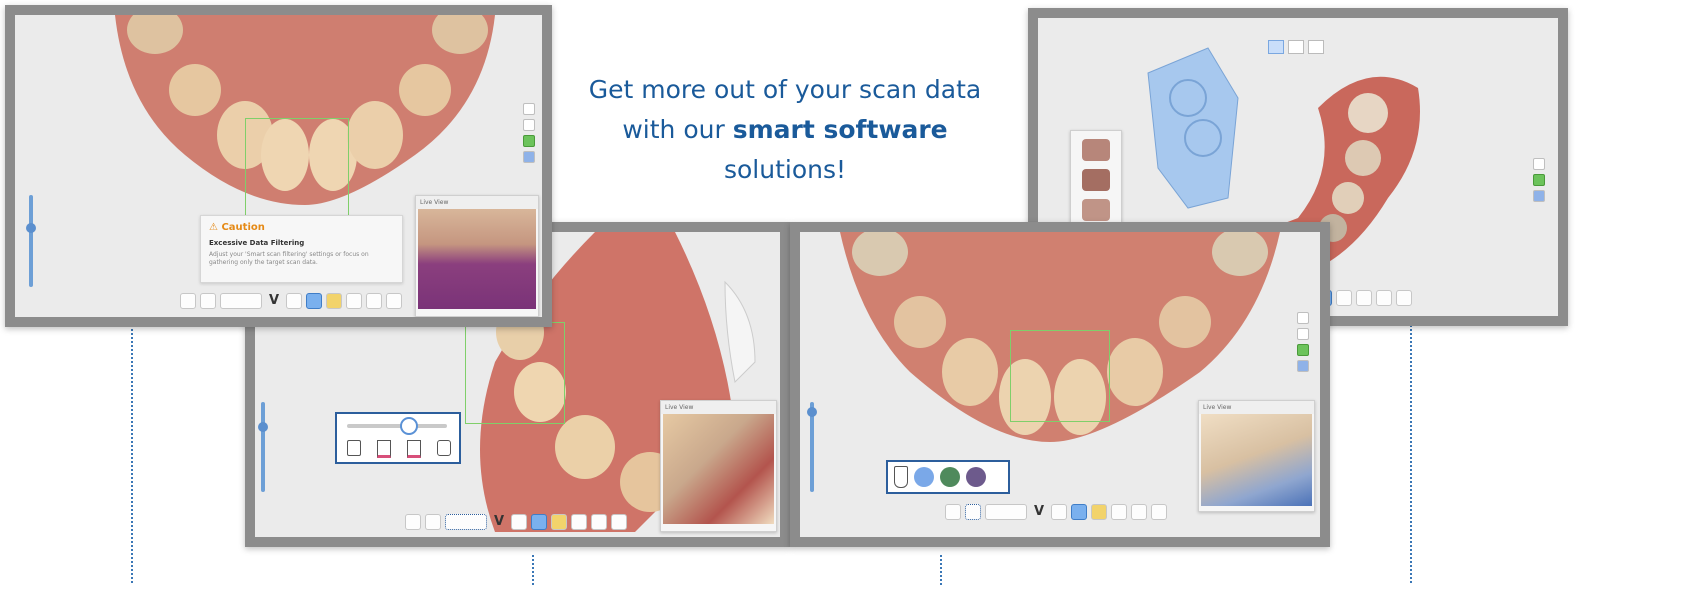 Image resolution: width=1698 pixels, height=590 pixels. What do you see at coordinates (409, 426) in the screenshot?
I see `filter-slider-knob` at bounding box center [409, 426].